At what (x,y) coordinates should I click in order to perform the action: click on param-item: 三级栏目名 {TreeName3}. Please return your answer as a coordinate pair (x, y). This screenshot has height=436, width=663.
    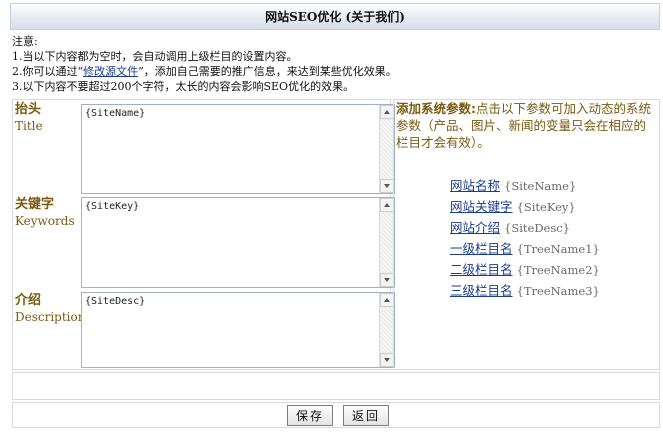
    Looking at the image, I should click on (555, 290).